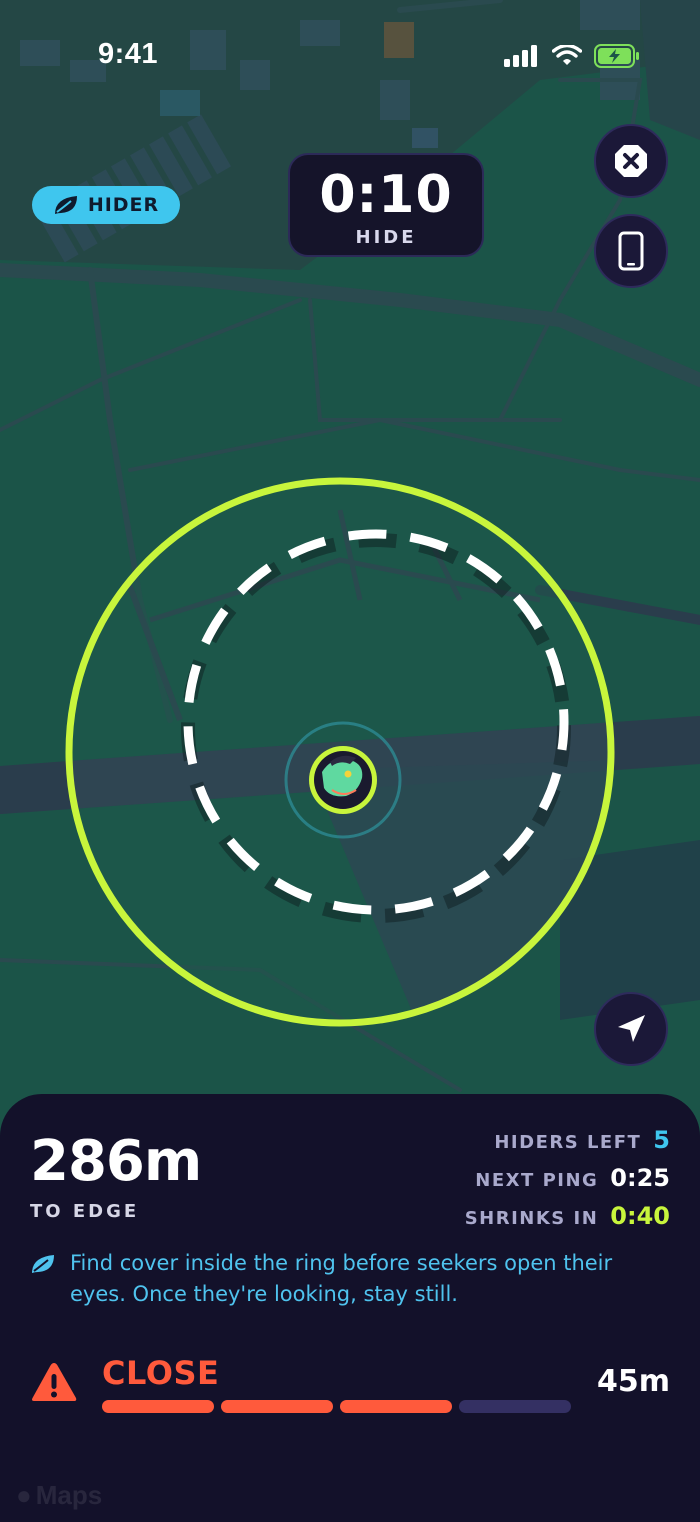 The width and height of the screenshot is (700, 1522). I want to click on stat-label: HIDERS LEFT, so click(568, 1142).